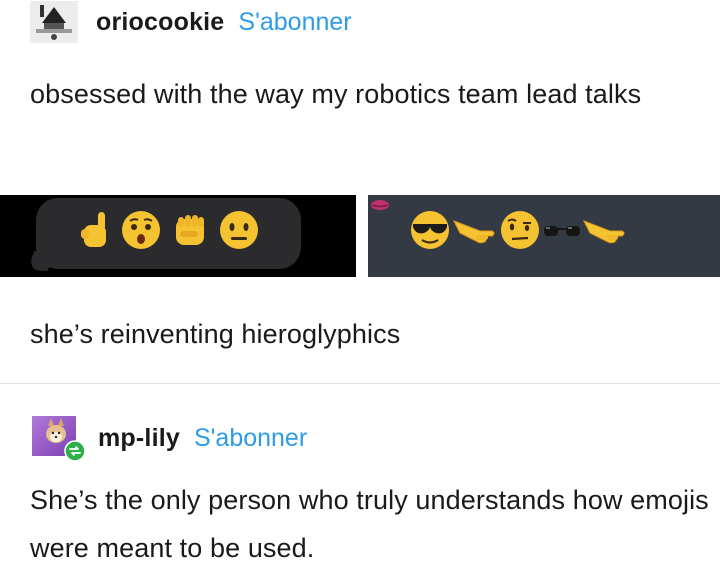  What do you see at coordinates (160, 22) in the screenshot?
I see `username: oriocookie` at bounding box center [160, 22].